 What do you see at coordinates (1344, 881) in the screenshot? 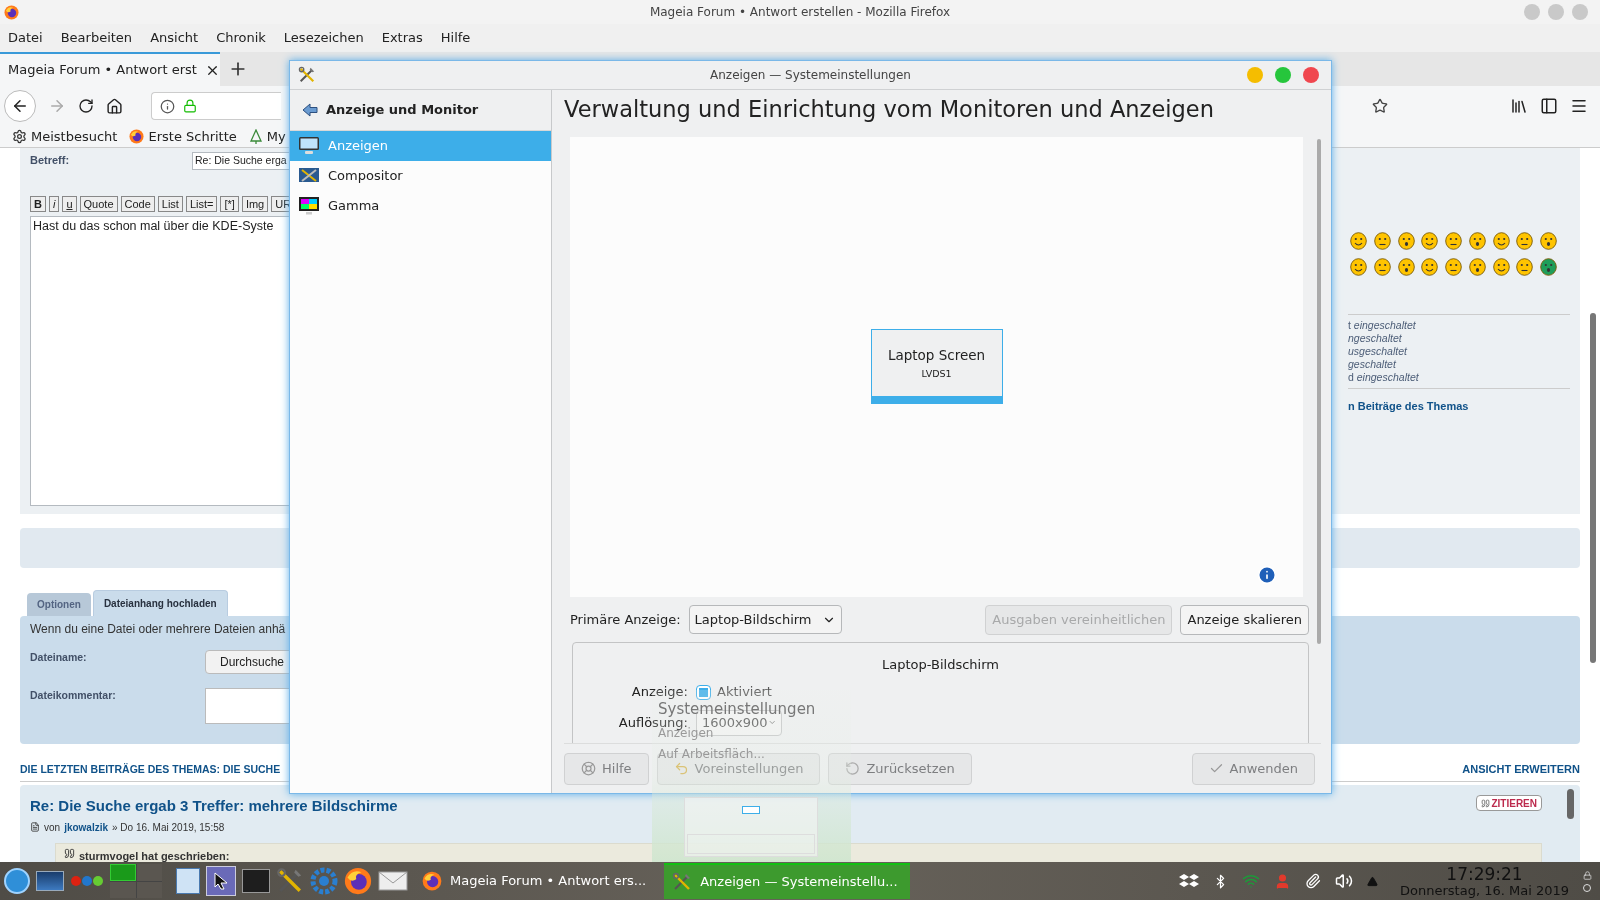
I see `volume-icon` at bounding box center [1344, 881].